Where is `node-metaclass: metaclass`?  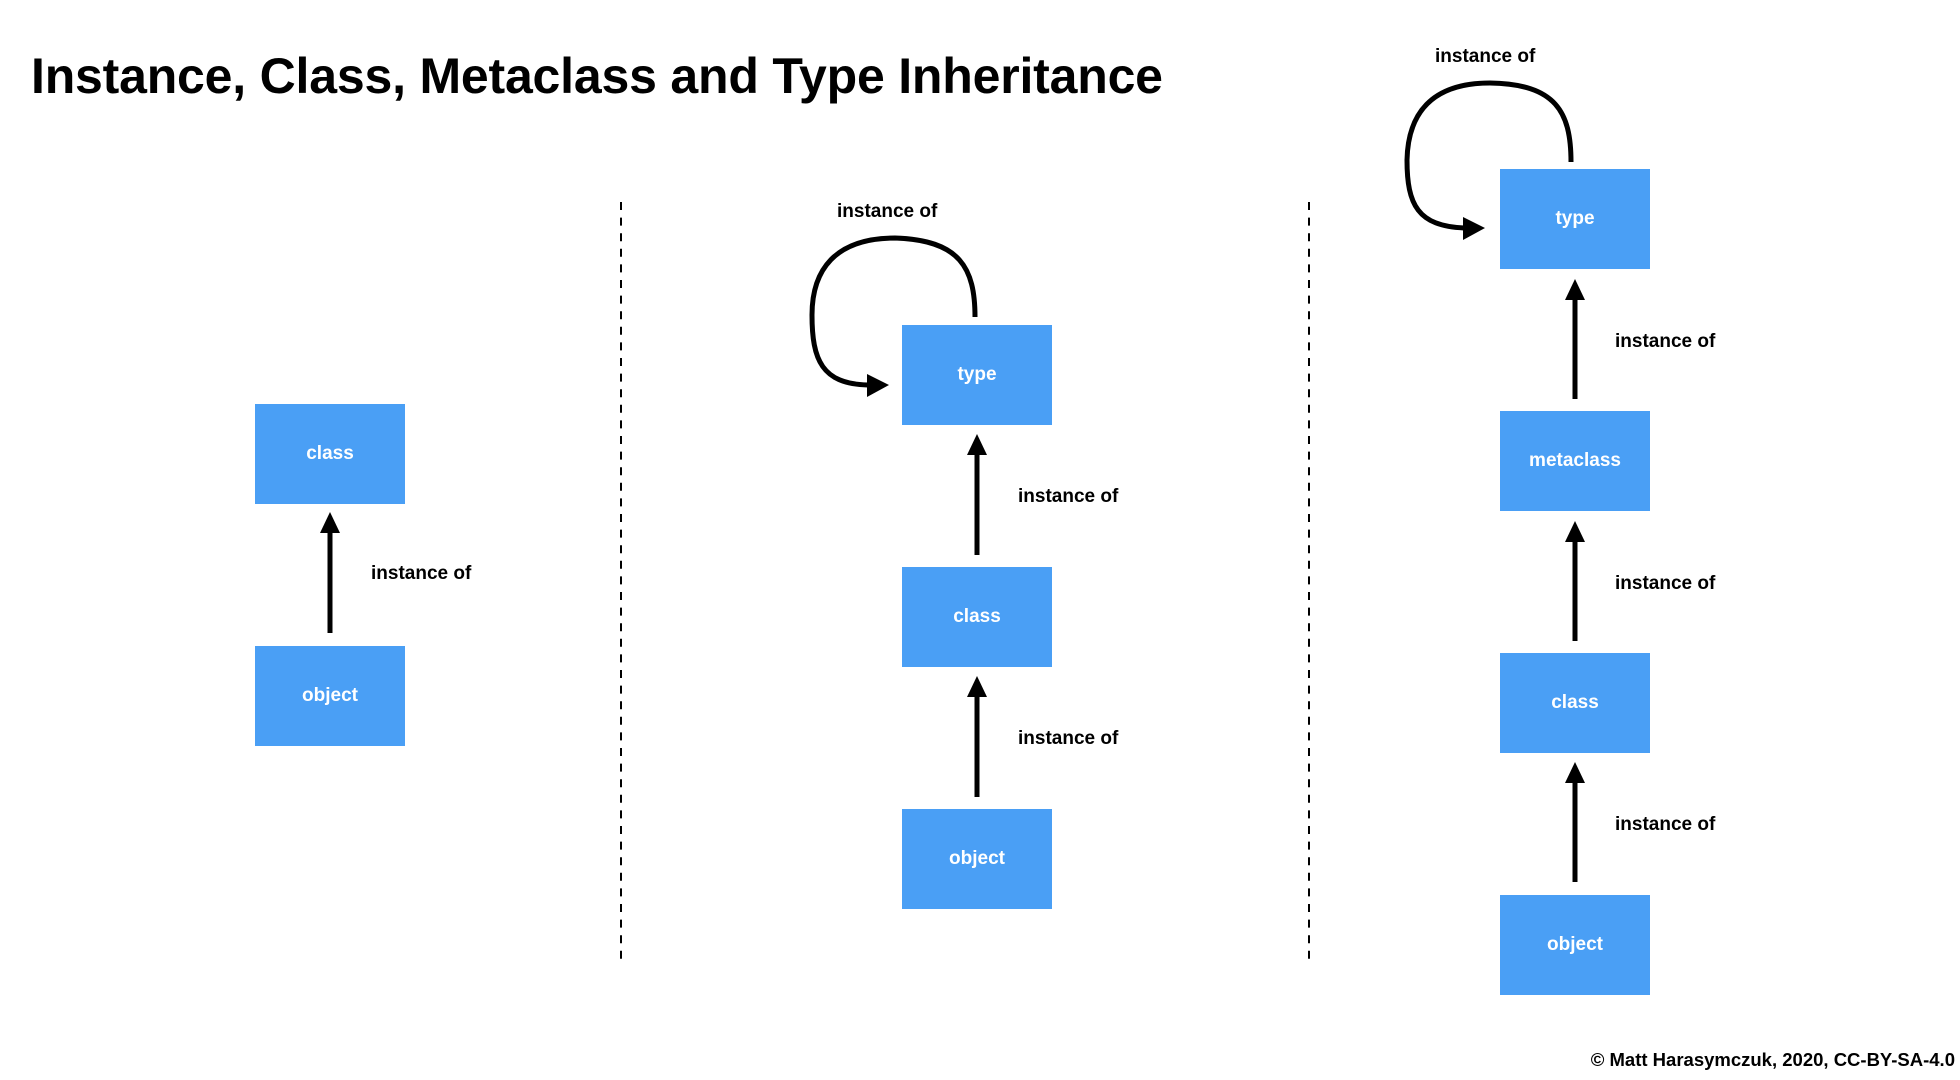 node-metaclass: metaclass is located at coordinates (1575, 461).